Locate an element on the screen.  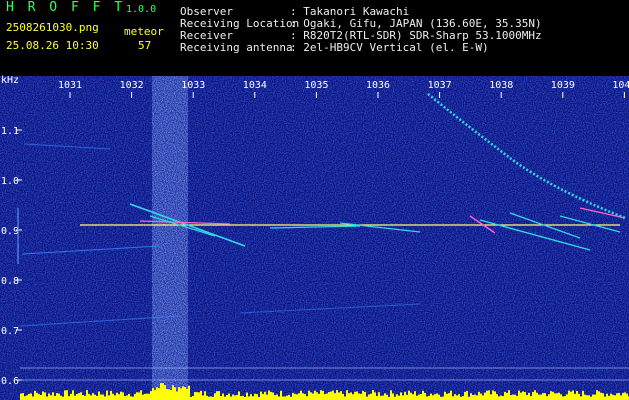
app-version: 1.0.0 is located at coordinates (141, 9).